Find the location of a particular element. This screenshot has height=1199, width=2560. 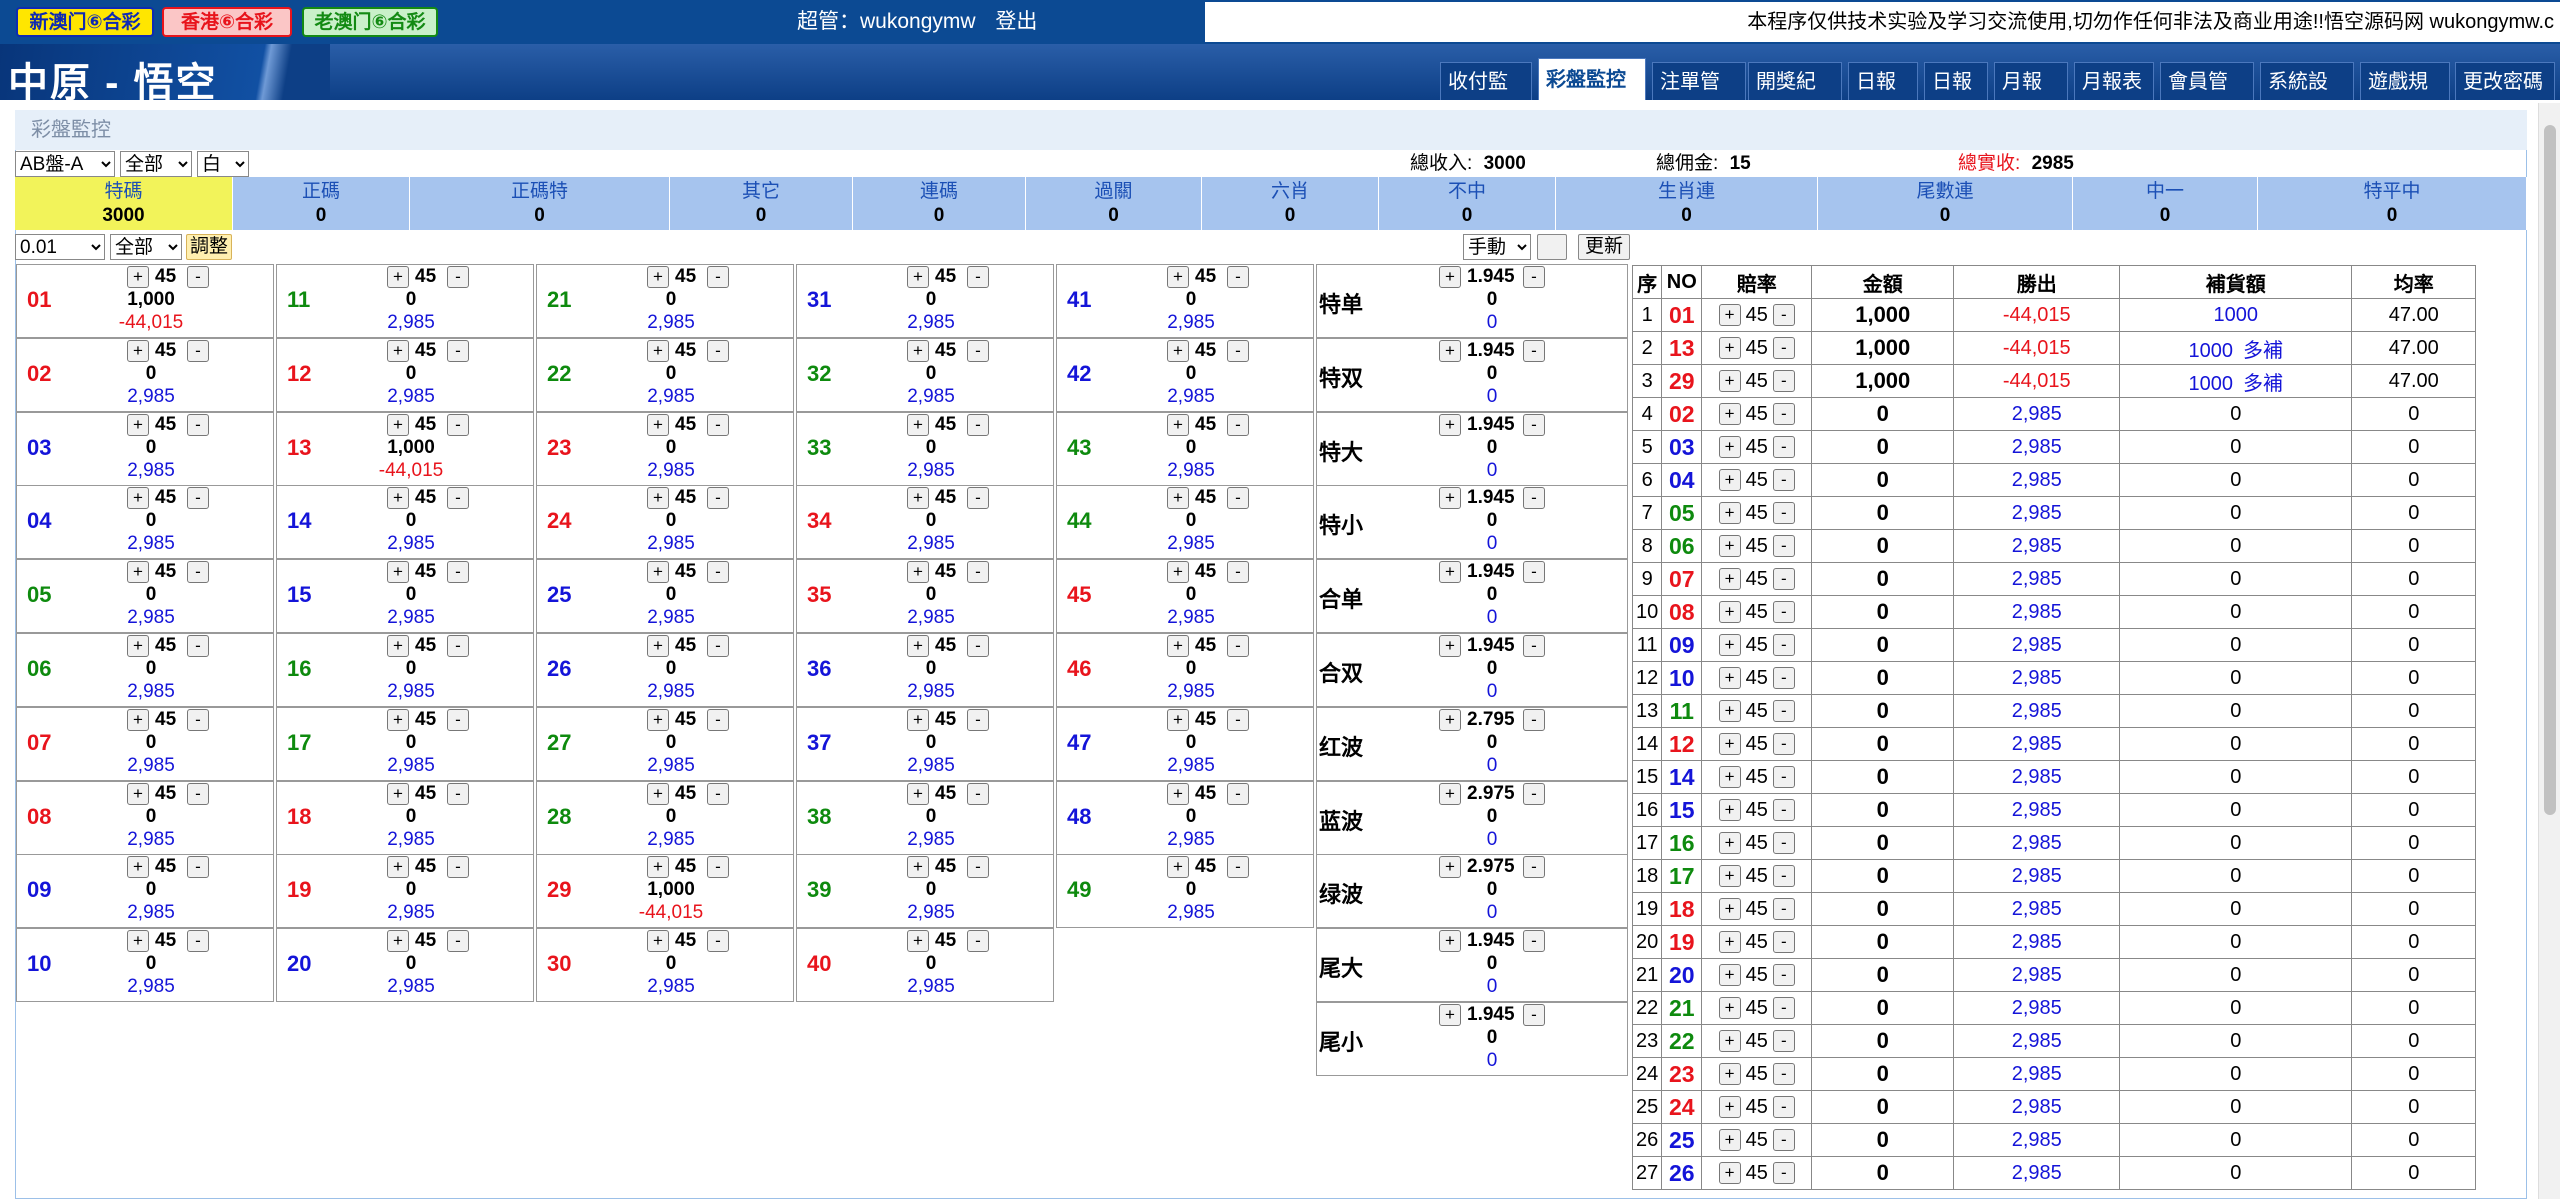

scrollbar is located at coordinates (2549, 651).